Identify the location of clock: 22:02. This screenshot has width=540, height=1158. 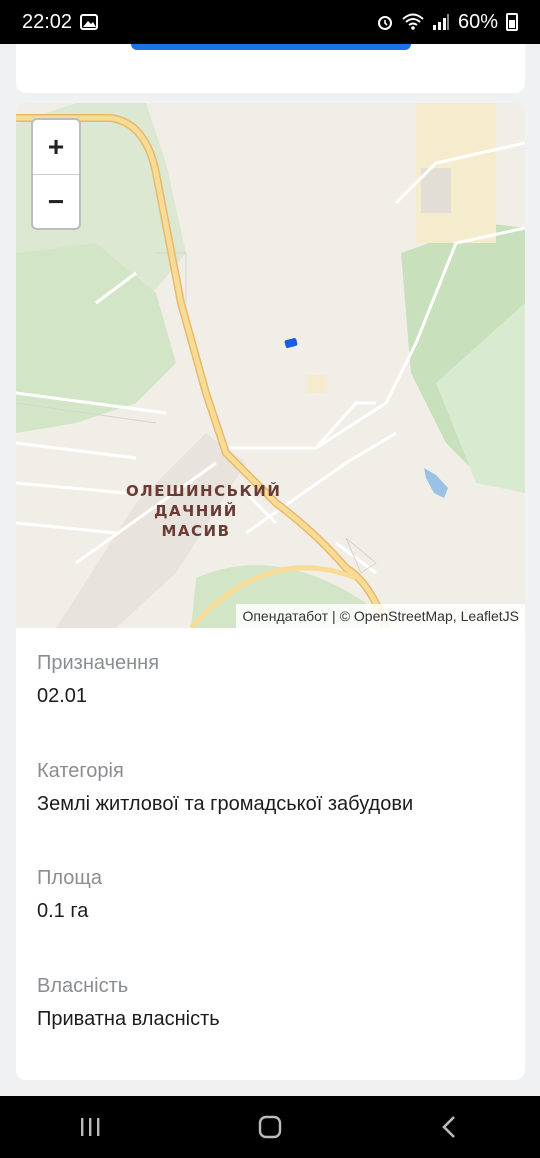
(47, 21).